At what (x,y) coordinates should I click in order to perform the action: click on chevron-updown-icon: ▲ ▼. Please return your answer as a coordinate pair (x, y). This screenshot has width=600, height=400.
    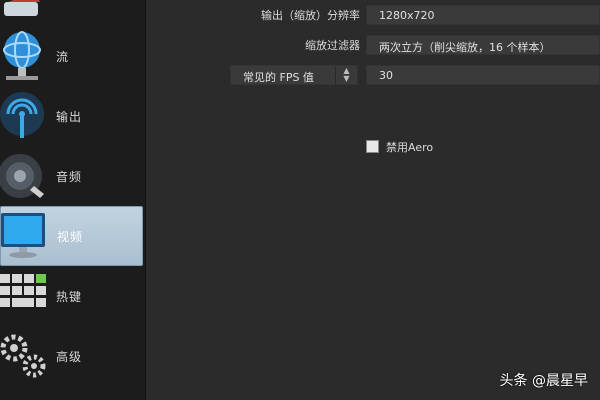
    Looking at the image, I should click on (346, 75).